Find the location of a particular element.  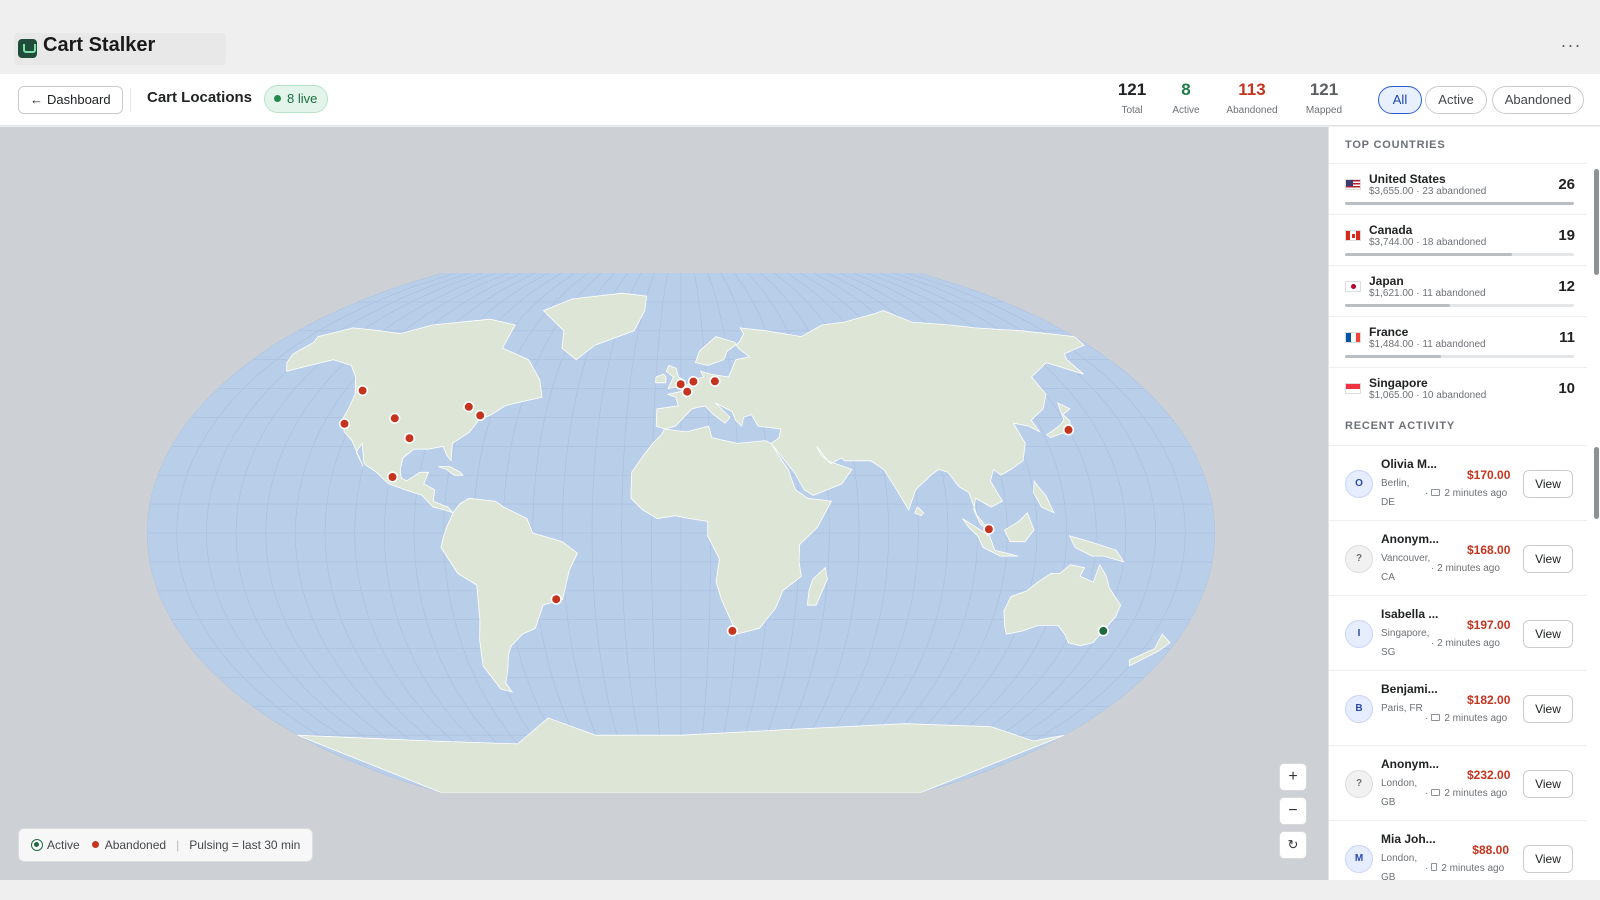

filter-abandoned-button: Abandoned is located at coordinates (1538, 100).